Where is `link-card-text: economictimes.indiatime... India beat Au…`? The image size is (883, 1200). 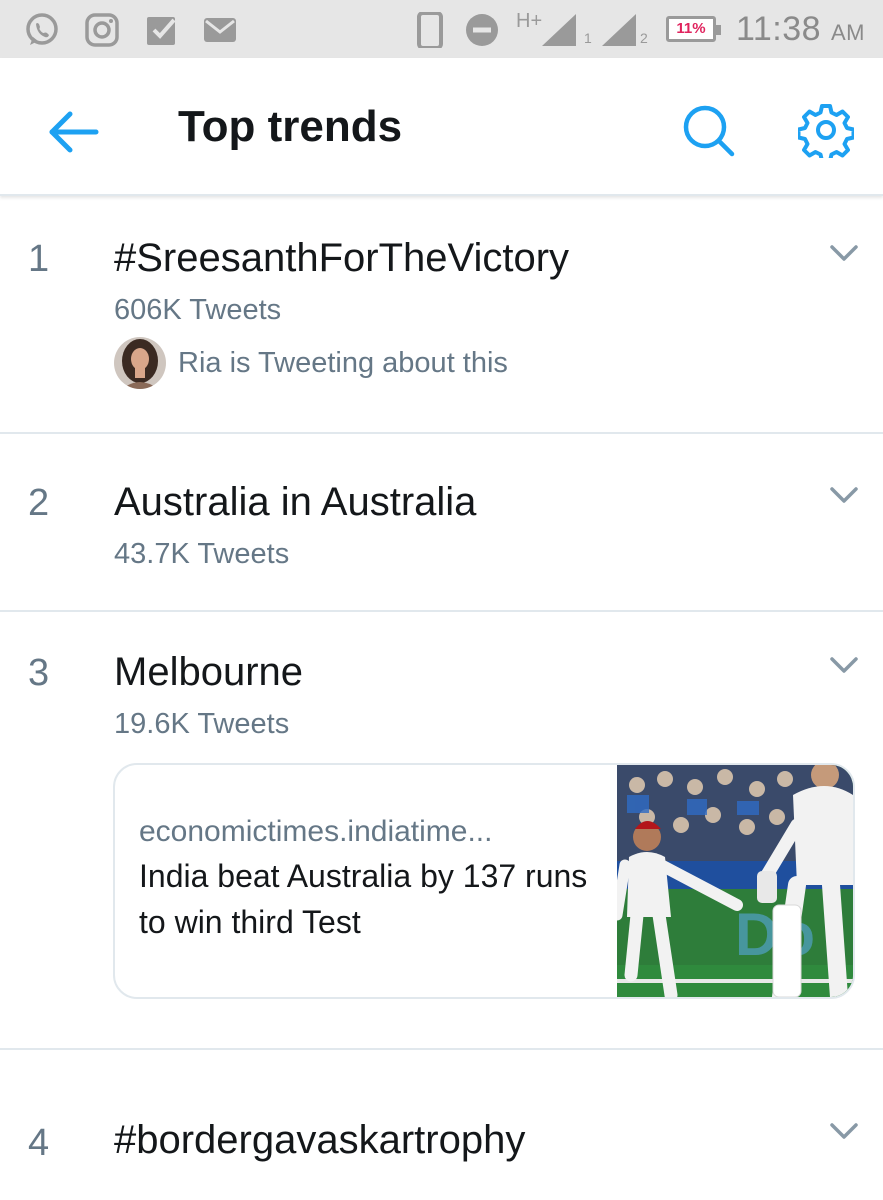 link-card-text: economictimes.indiatime... India beat Au… is located at coordinates (374, 880).